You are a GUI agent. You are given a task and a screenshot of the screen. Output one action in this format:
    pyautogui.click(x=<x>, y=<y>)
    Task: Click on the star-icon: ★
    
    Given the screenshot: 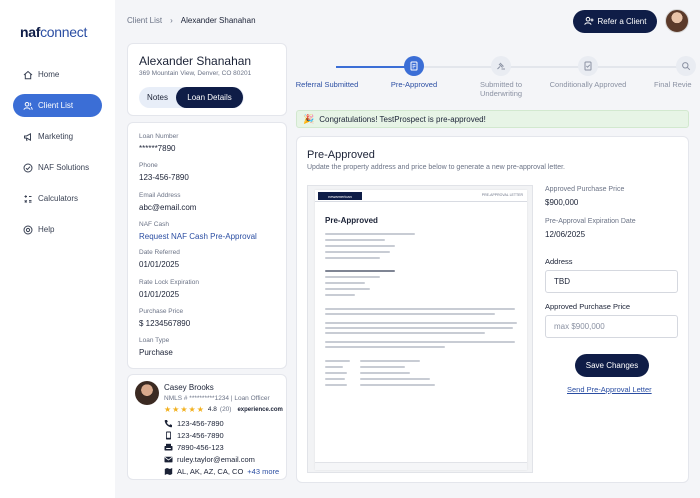 What is the action you would take?
    pyautogui.click(x=184, y=409)
    